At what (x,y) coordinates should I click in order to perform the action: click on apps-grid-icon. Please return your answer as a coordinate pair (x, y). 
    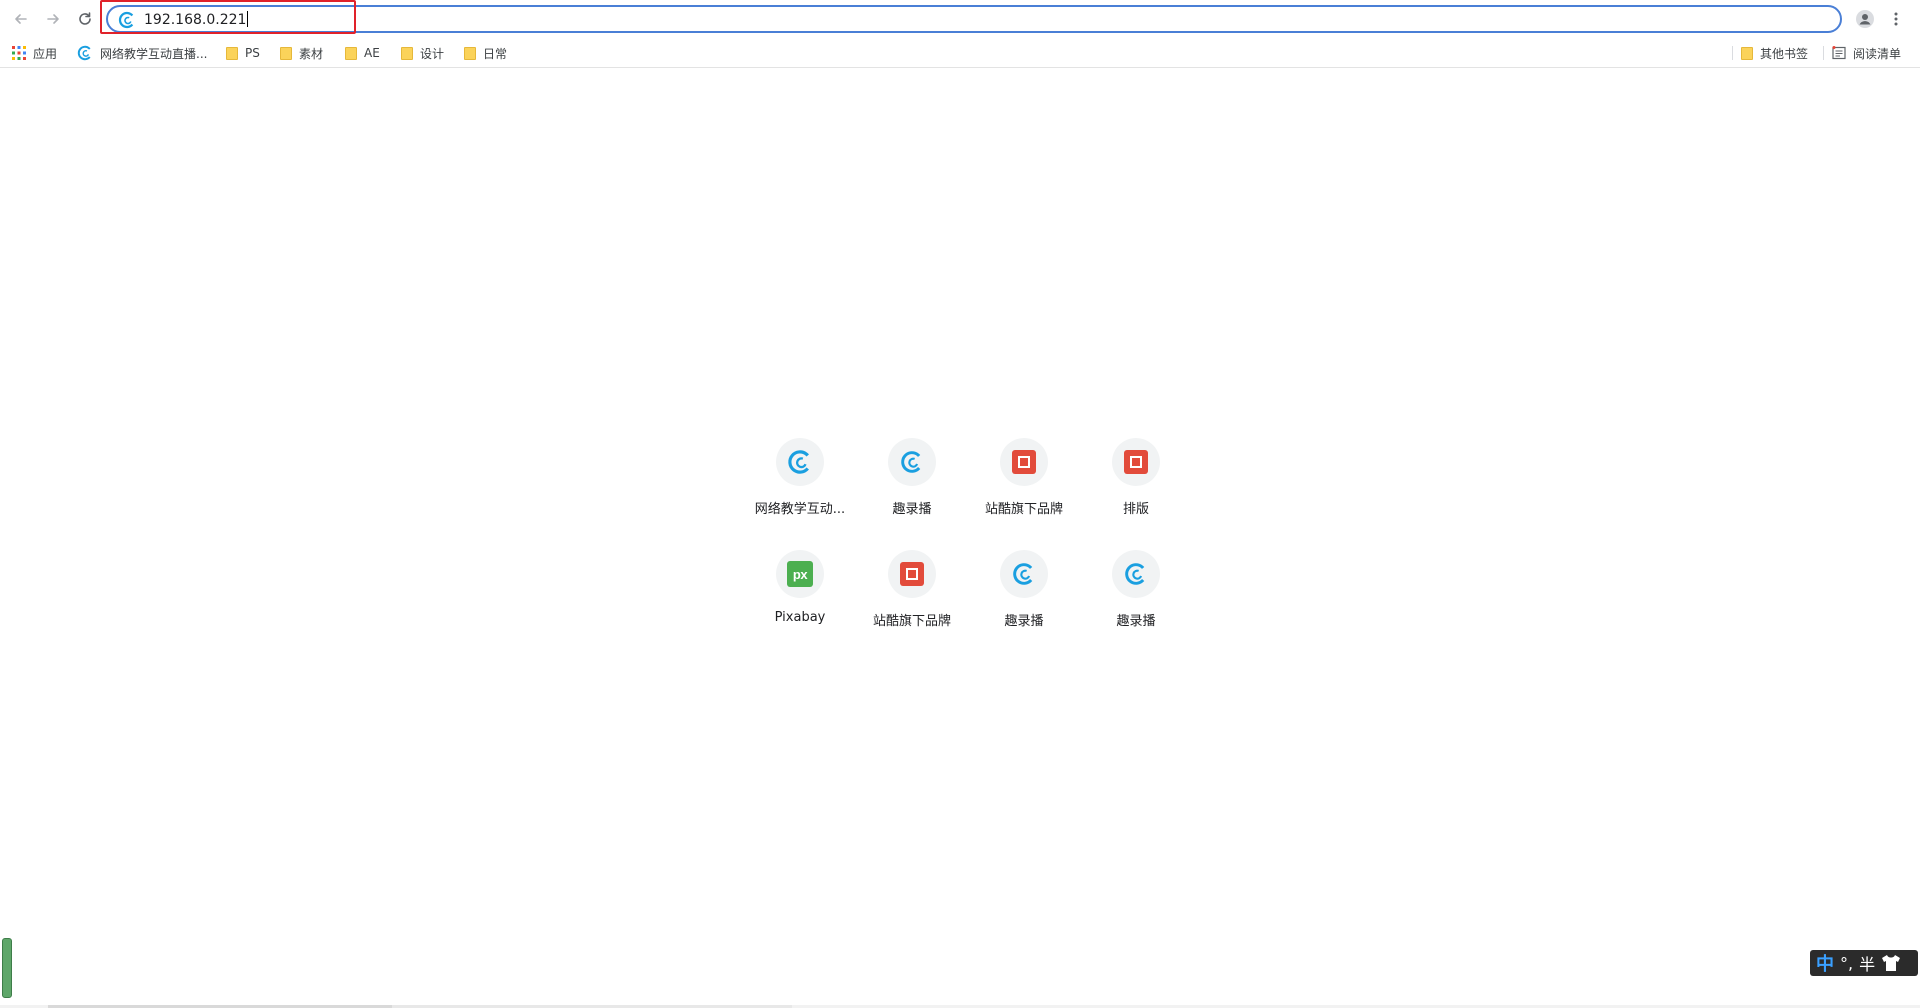
    Looking at the image, I should click on (19, 53).